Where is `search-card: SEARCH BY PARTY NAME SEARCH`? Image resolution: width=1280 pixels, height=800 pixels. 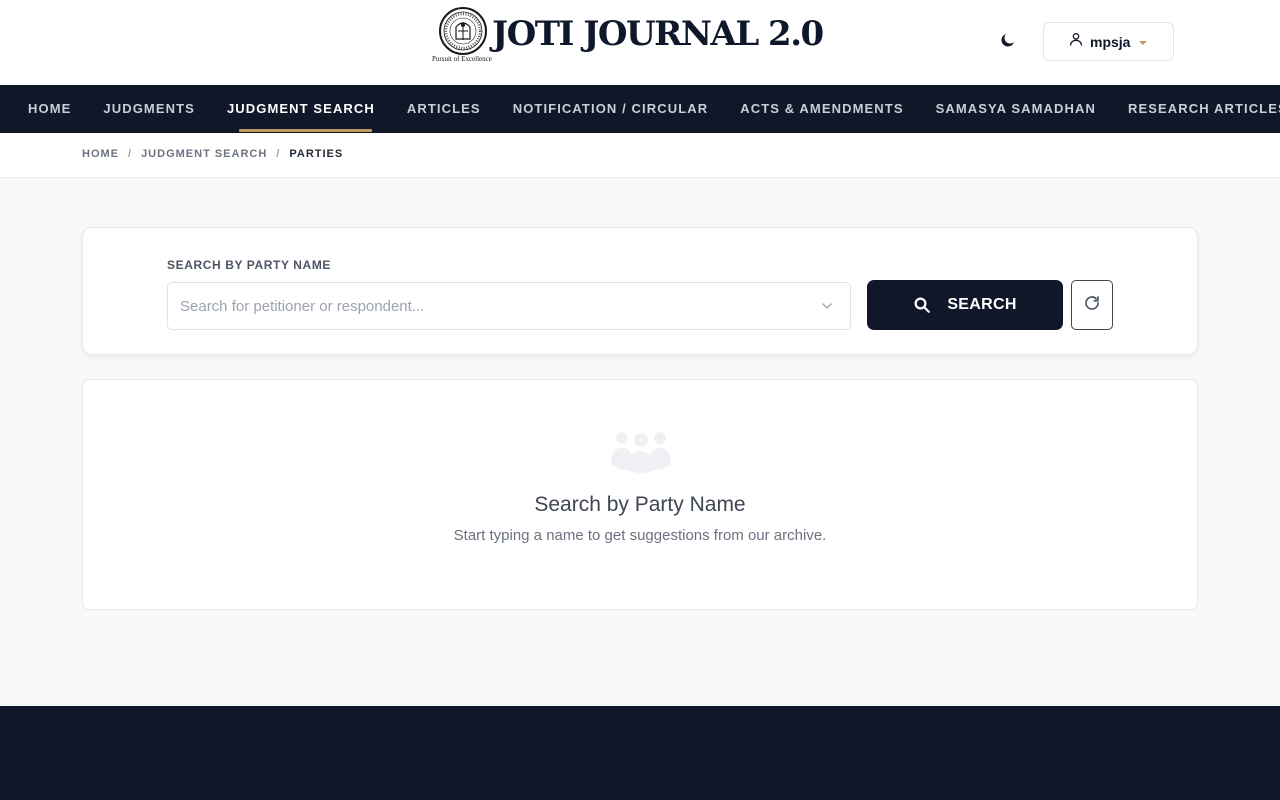
search-card: SEARCH BY PARTY NAME SEARCH is located at coordinates (640, 291).